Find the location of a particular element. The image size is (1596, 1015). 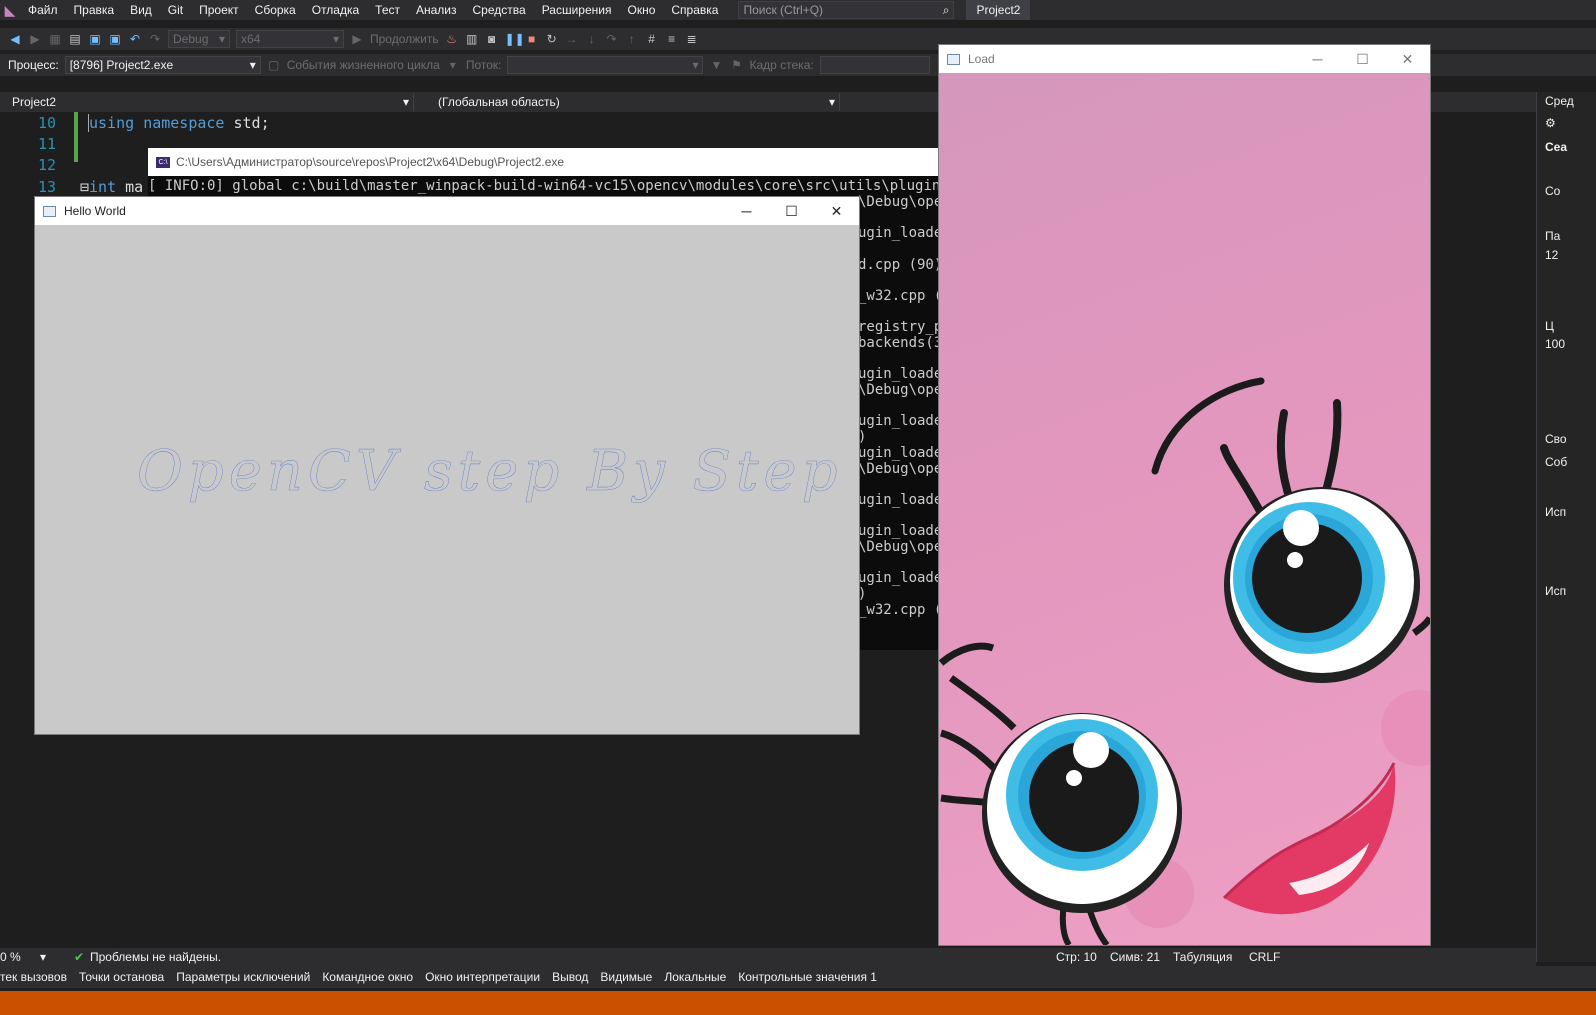

menu-help: Справка is located at coordinates (694, 10).